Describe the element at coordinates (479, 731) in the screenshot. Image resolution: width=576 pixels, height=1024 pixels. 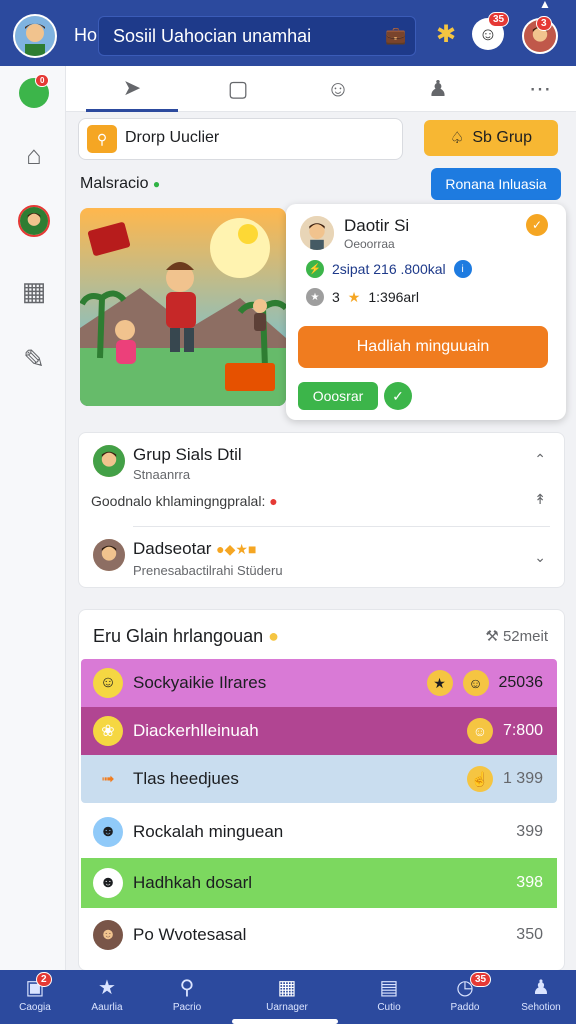
I see `coin-icon: ☺` at that location.